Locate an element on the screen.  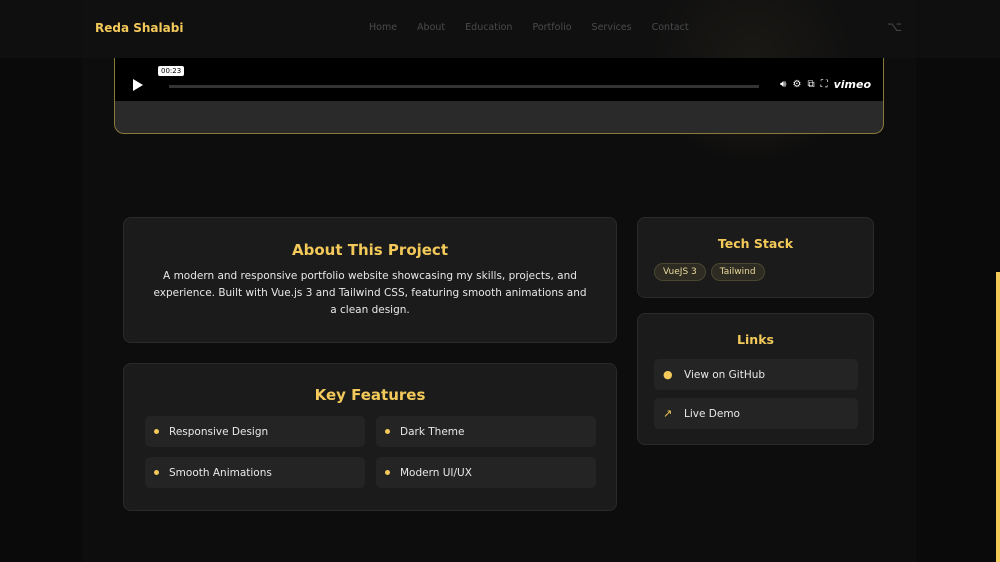
brand-logo: Reda Shalabi is located at coordinates (139, 28).